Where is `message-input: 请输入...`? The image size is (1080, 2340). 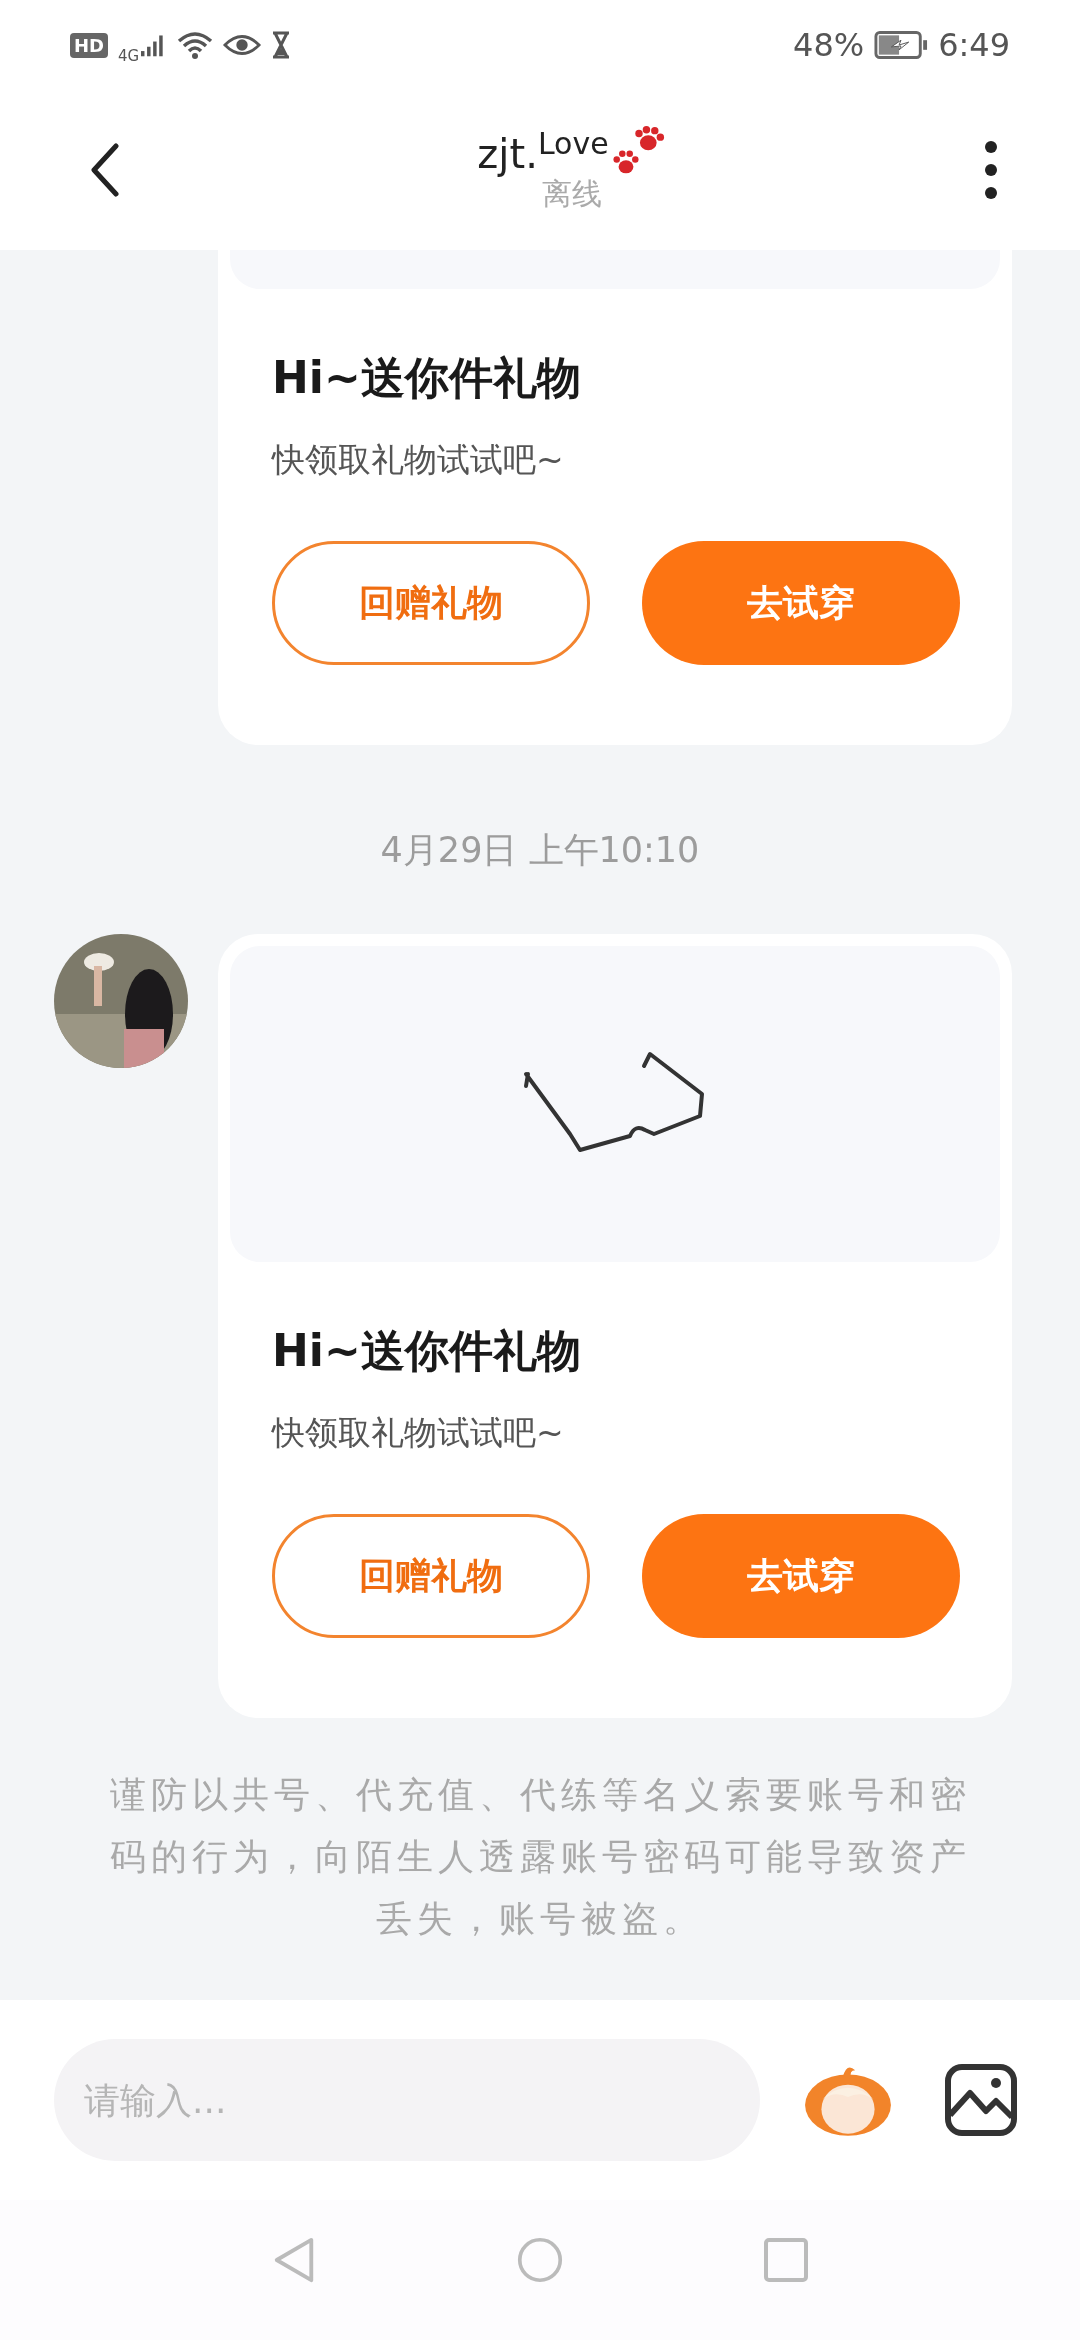 message-input: 请输入... is located at coordinates (407, 2100).